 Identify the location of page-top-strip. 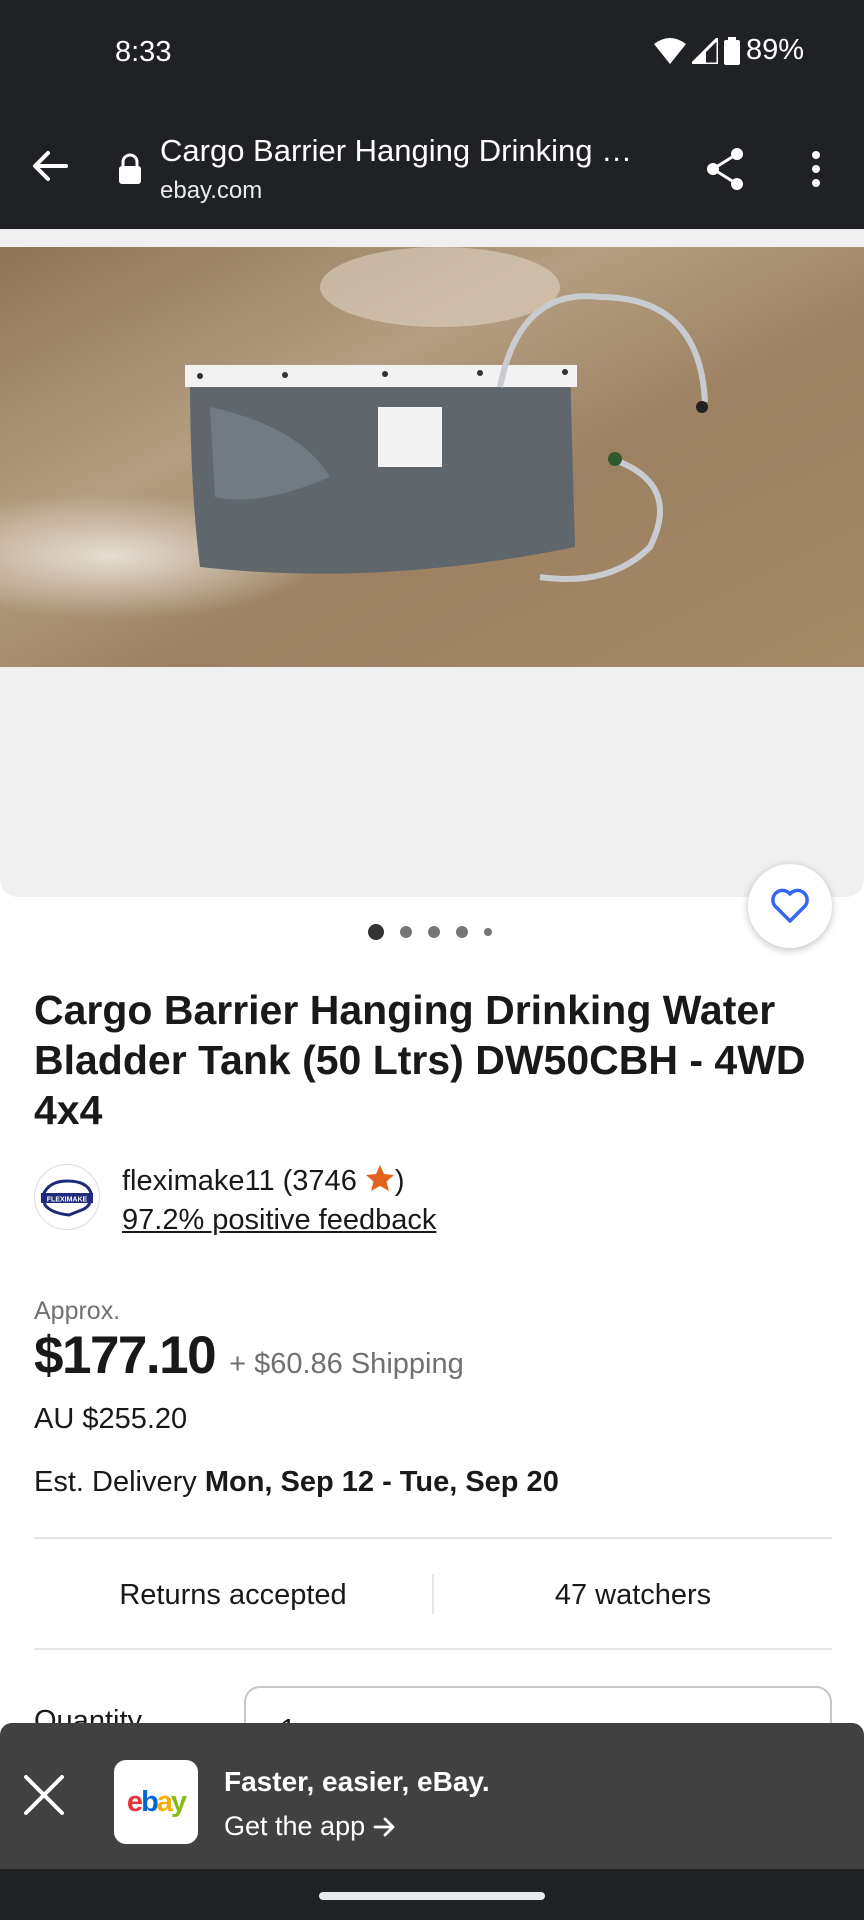
(432, 238).